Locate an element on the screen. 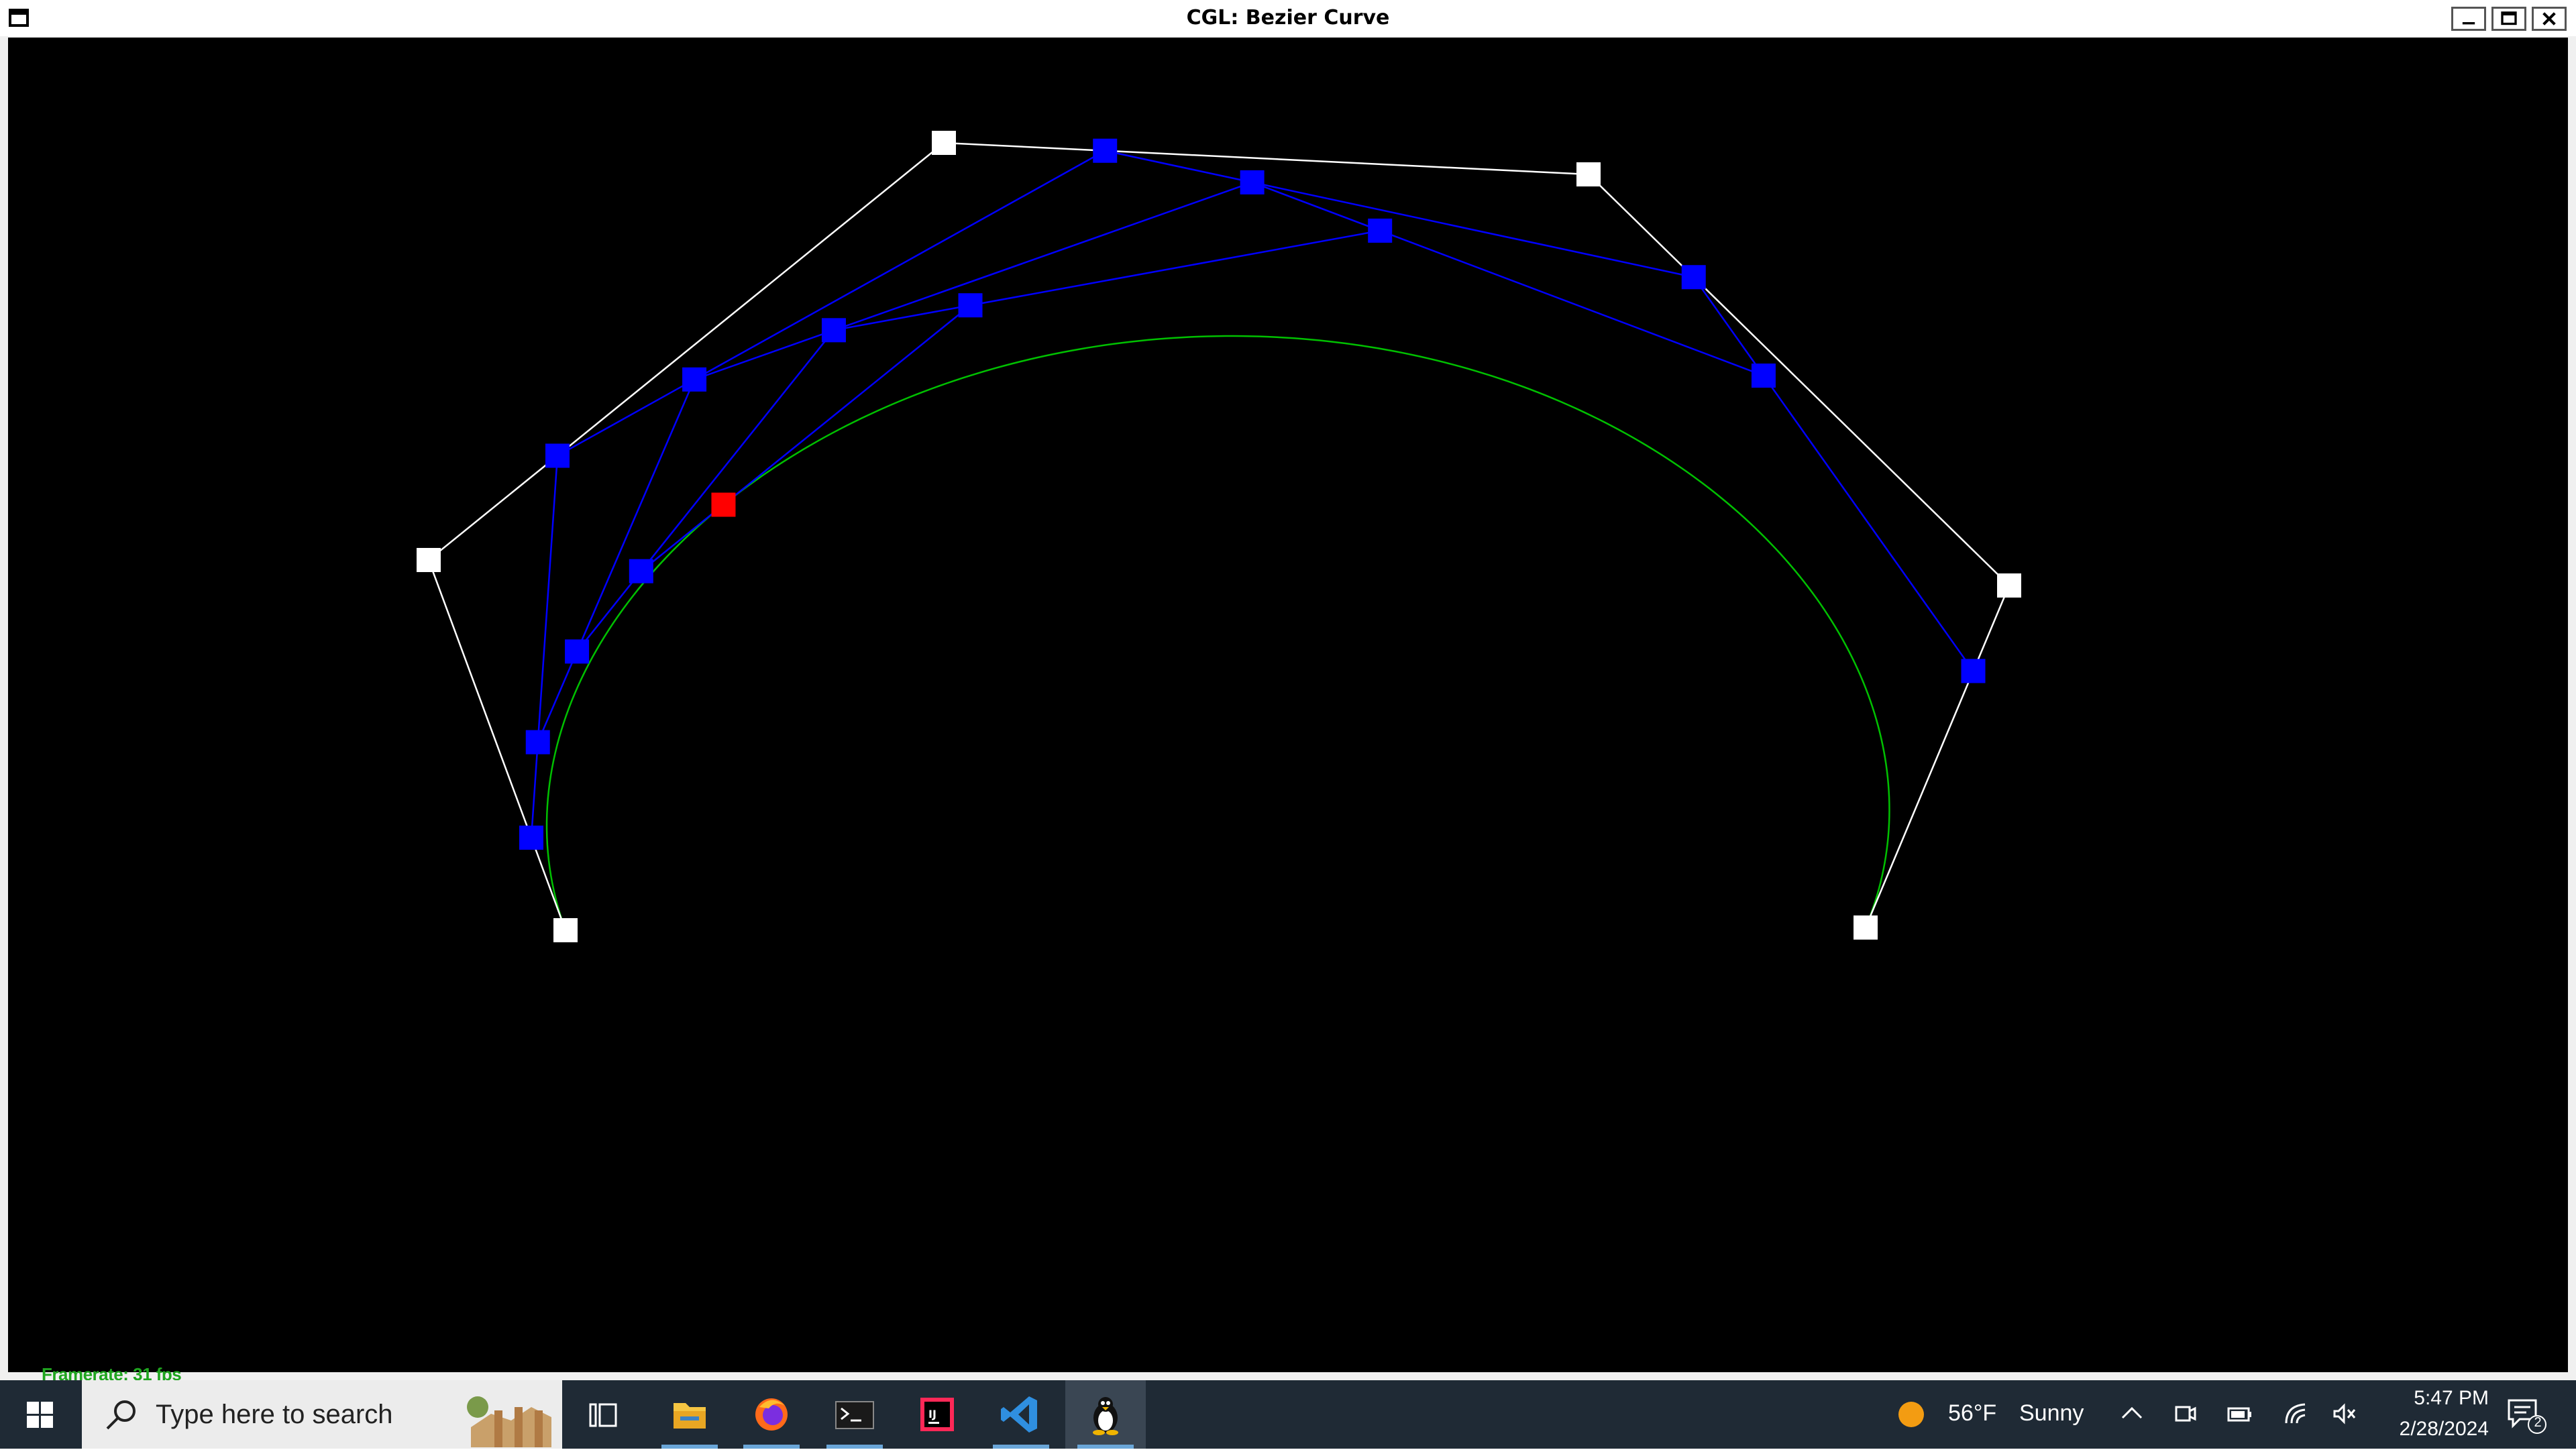  search-input: Type here to search is located at coordinates (274, 1414).